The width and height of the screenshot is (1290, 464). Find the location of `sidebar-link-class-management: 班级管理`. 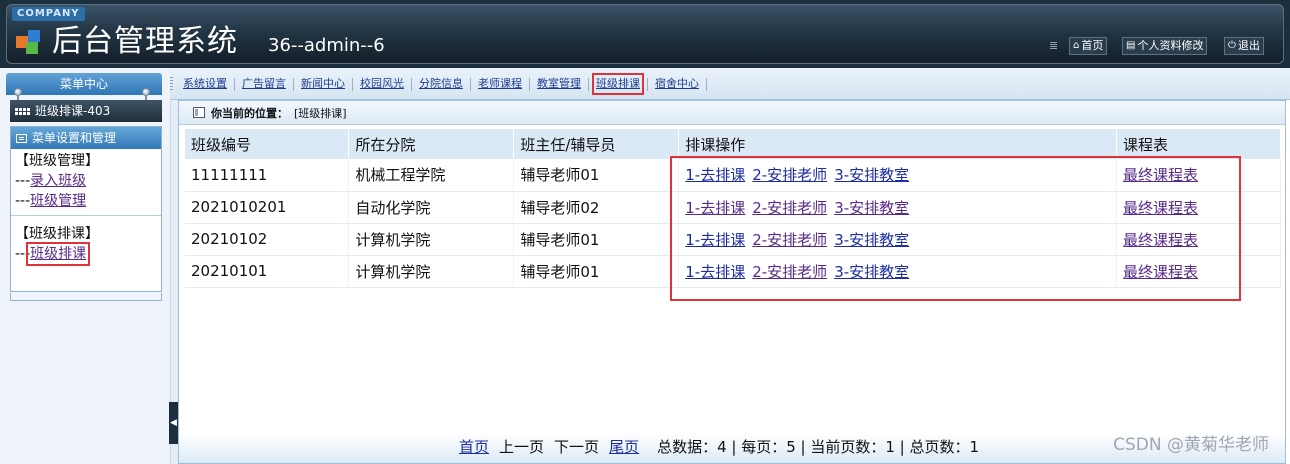

sidebar-link-class-management: 班级管理 is located at coordinates (58, 201).